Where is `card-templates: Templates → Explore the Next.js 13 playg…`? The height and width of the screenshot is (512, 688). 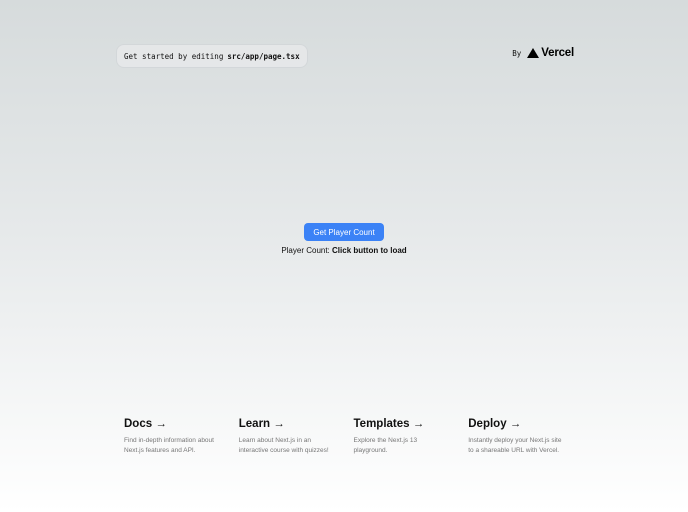 card-templates: Templates → Explore the Next.js 13 playg… is located at coordinates (403, 436).